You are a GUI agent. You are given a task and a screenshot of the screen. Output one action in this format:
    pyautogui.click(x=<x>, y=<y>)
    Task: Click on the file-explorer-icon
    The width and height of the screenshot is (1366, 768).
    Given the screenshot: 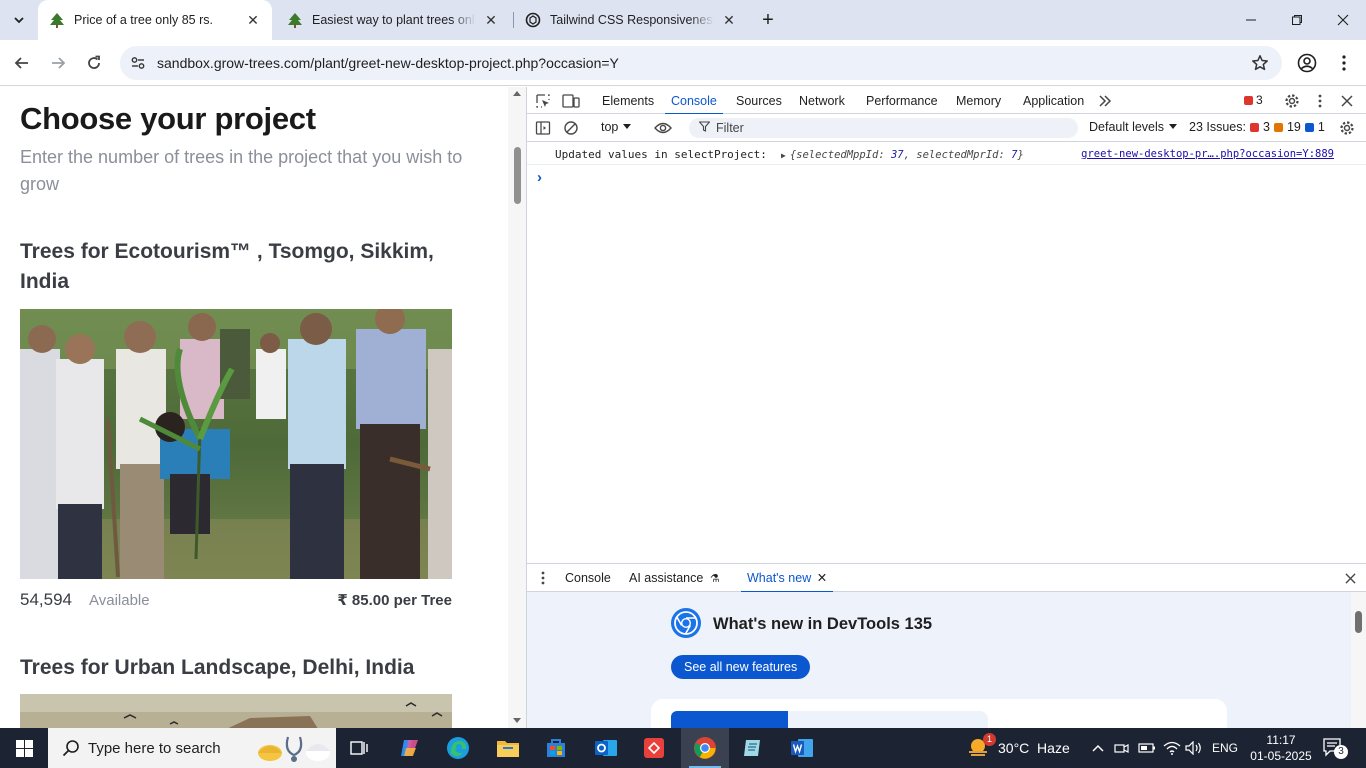 What is the action you would take?
    pyautogui.click(x=508, y=748)
    